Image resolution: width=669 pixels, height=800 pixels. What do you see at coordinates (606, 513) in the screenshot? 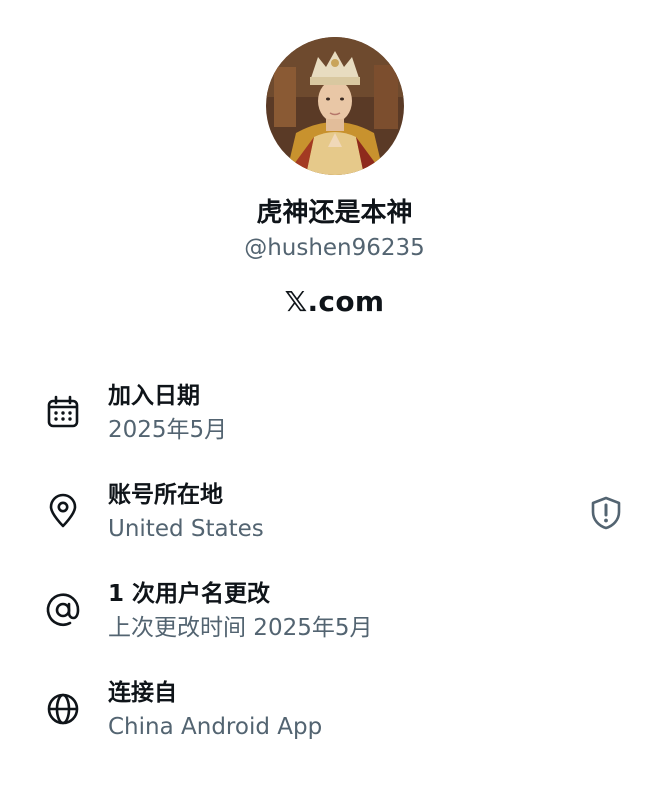
I see `shield-alert-icon` at bounding box center [606, 513].